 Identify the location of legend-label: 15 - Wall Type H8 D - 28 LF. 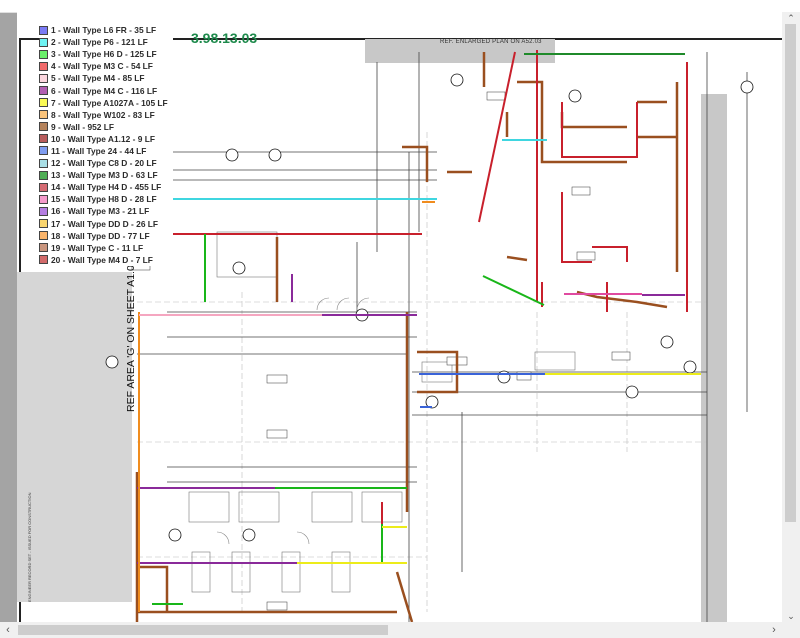
(104, 199).